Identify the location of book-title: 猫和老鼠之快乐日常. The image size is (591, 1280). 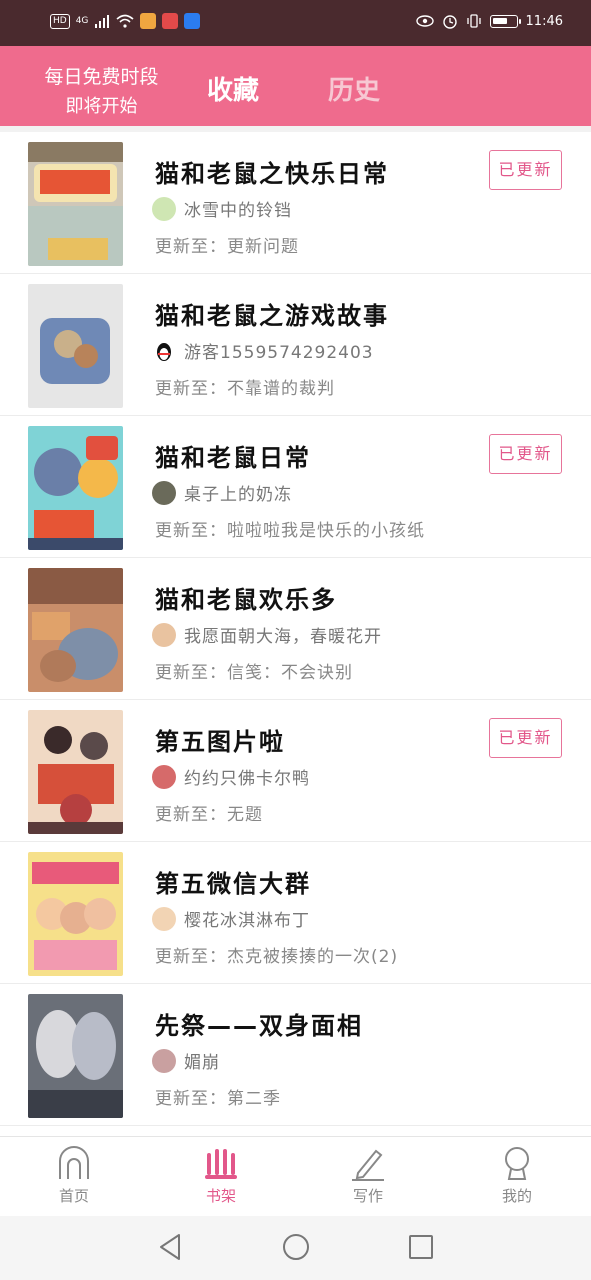
(272, 171).